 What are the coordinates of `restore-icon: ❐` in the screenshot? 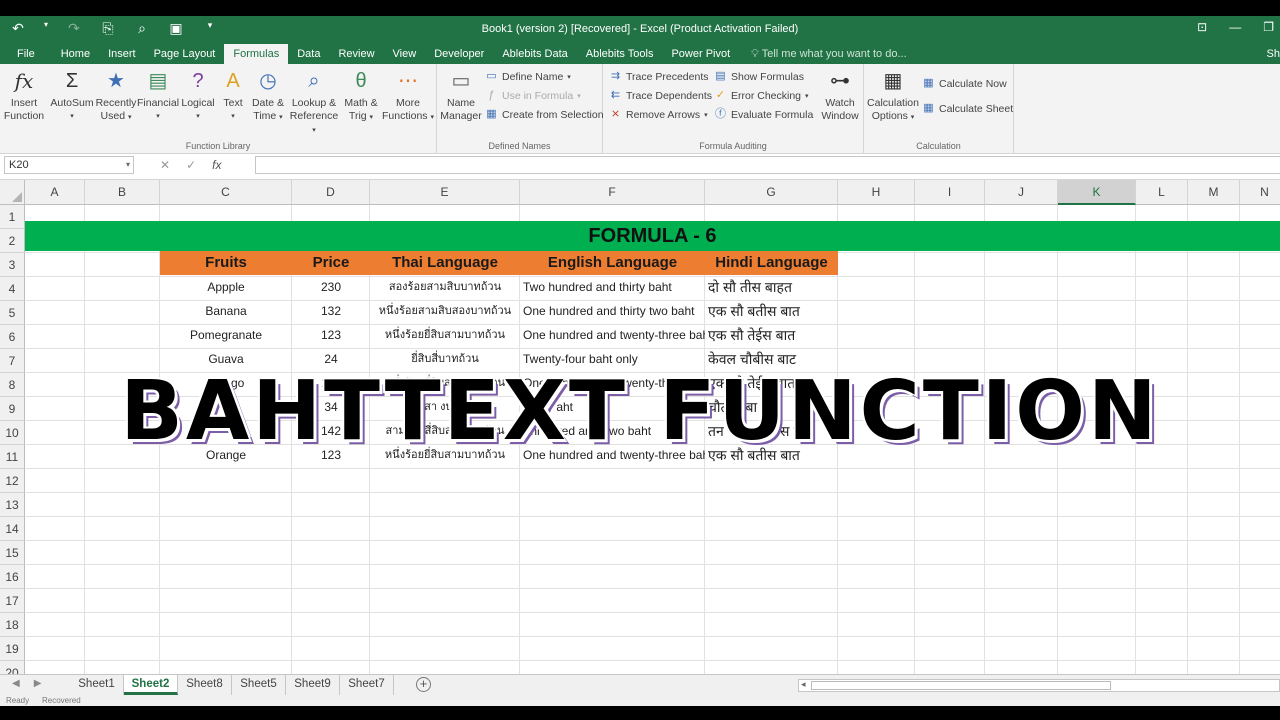 It's located at (1268, 27).